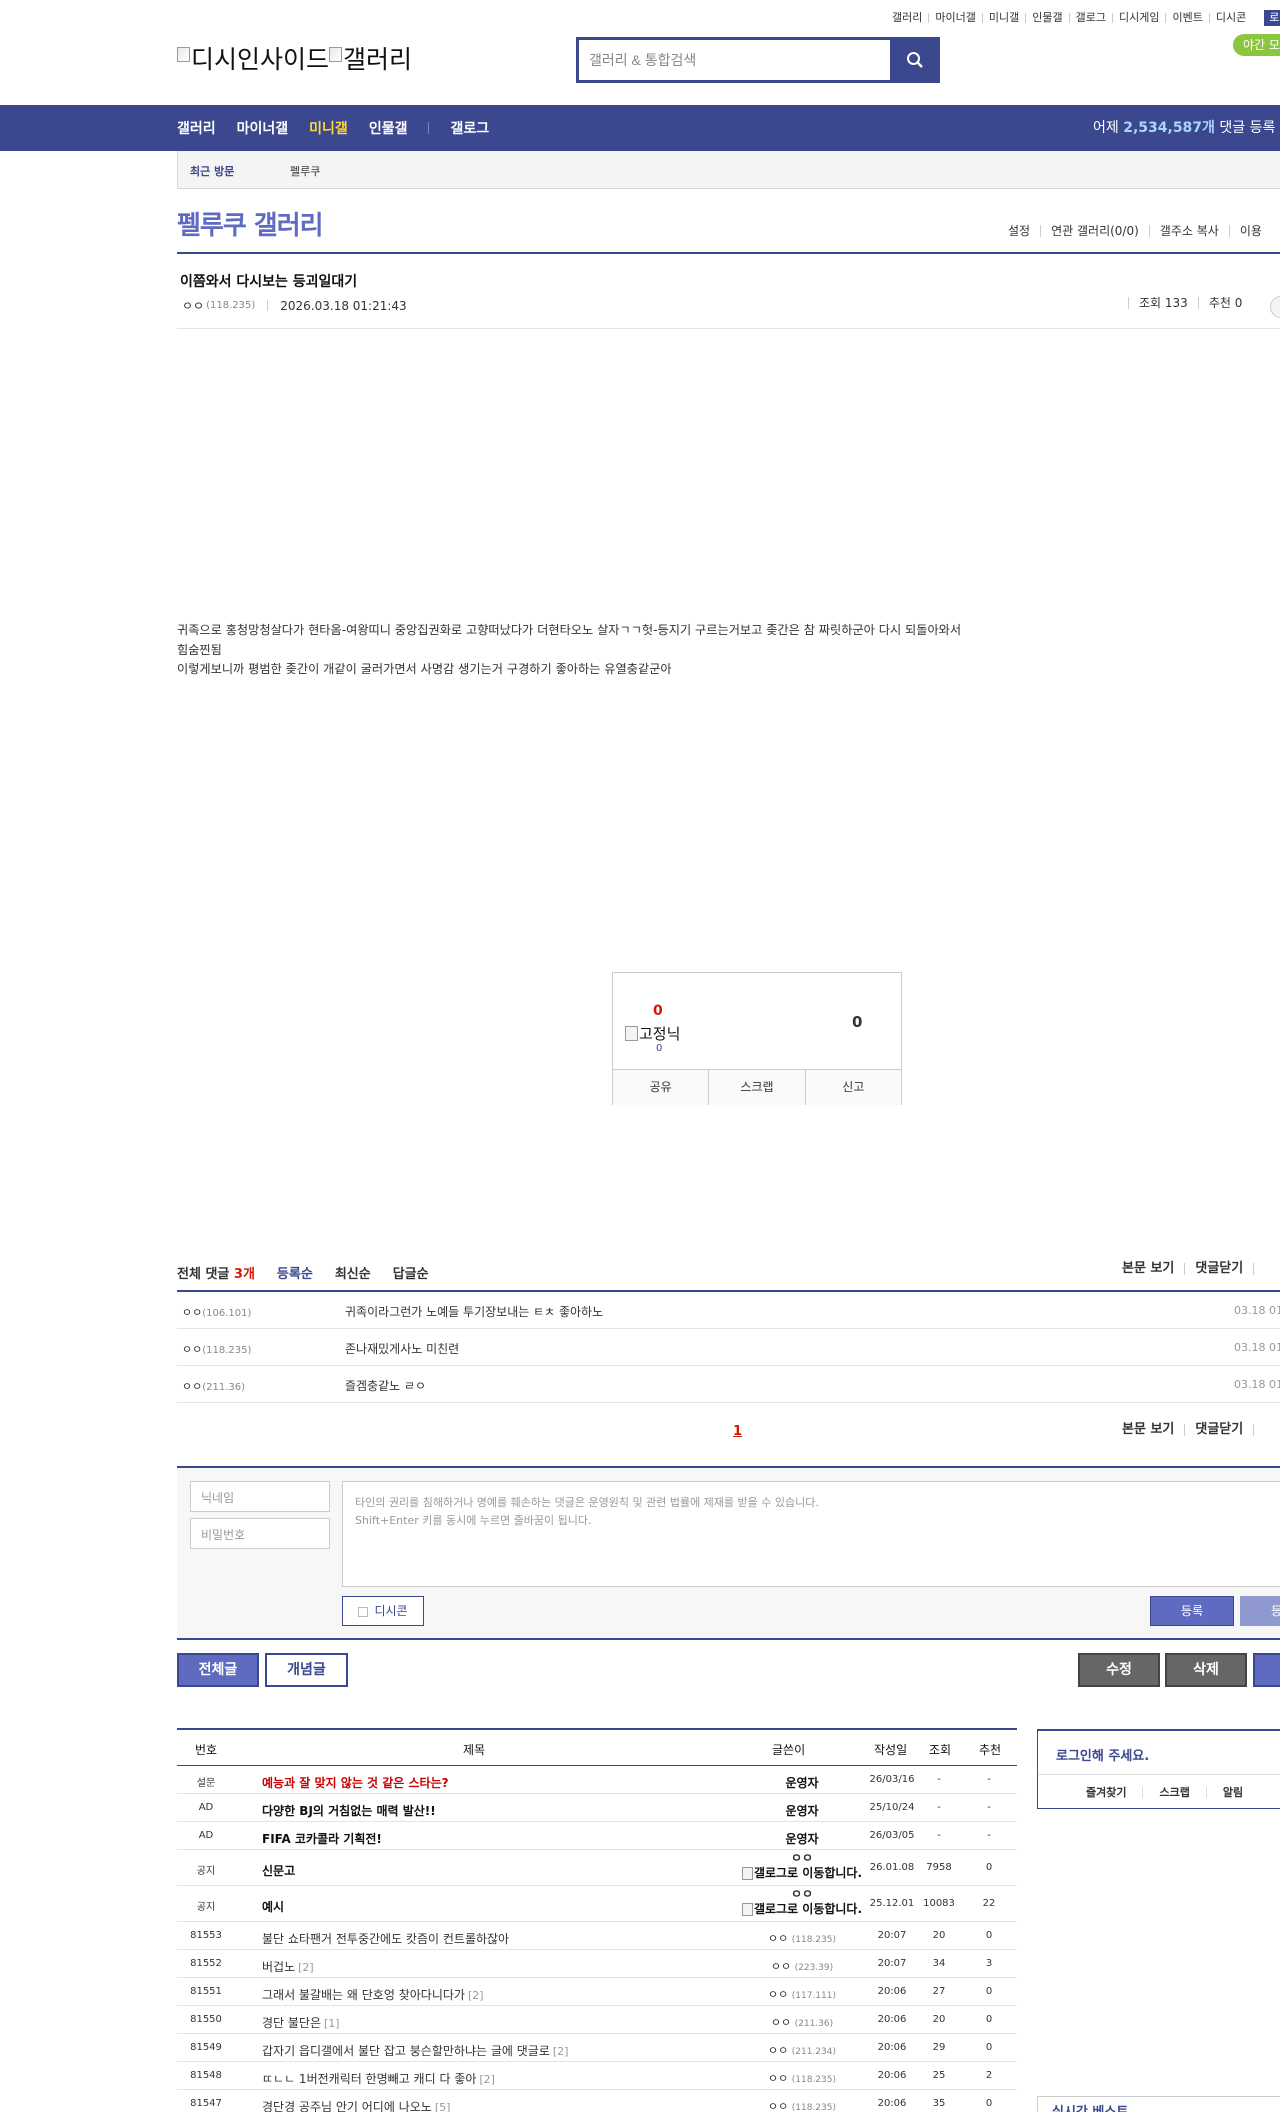 This screenshot has width=1280, height=2112. Describe the element at coordinates (939, 1835) in the screenshot. I see `post-views: -` at that location.